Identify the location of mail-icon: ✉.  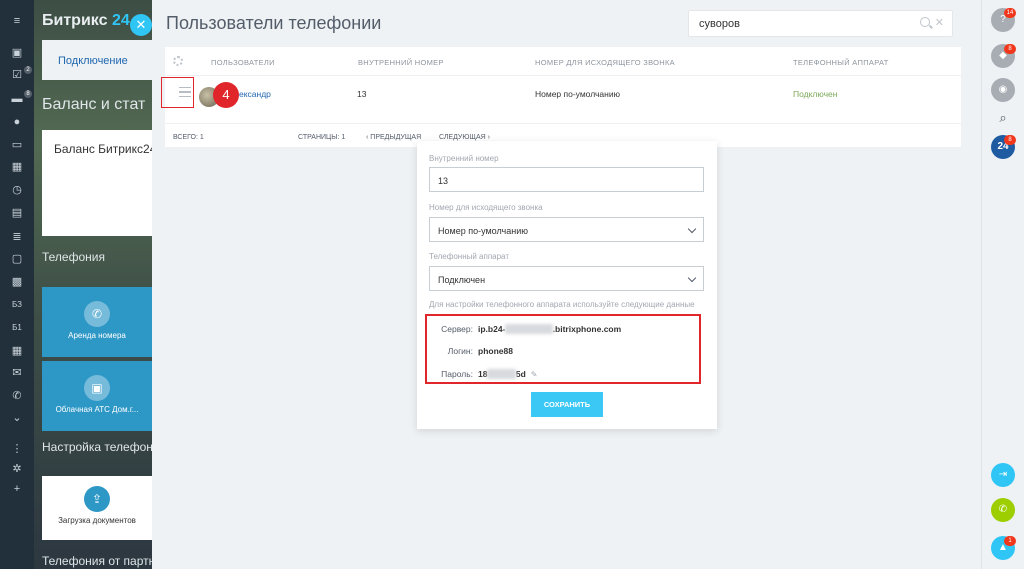
(17, 373).